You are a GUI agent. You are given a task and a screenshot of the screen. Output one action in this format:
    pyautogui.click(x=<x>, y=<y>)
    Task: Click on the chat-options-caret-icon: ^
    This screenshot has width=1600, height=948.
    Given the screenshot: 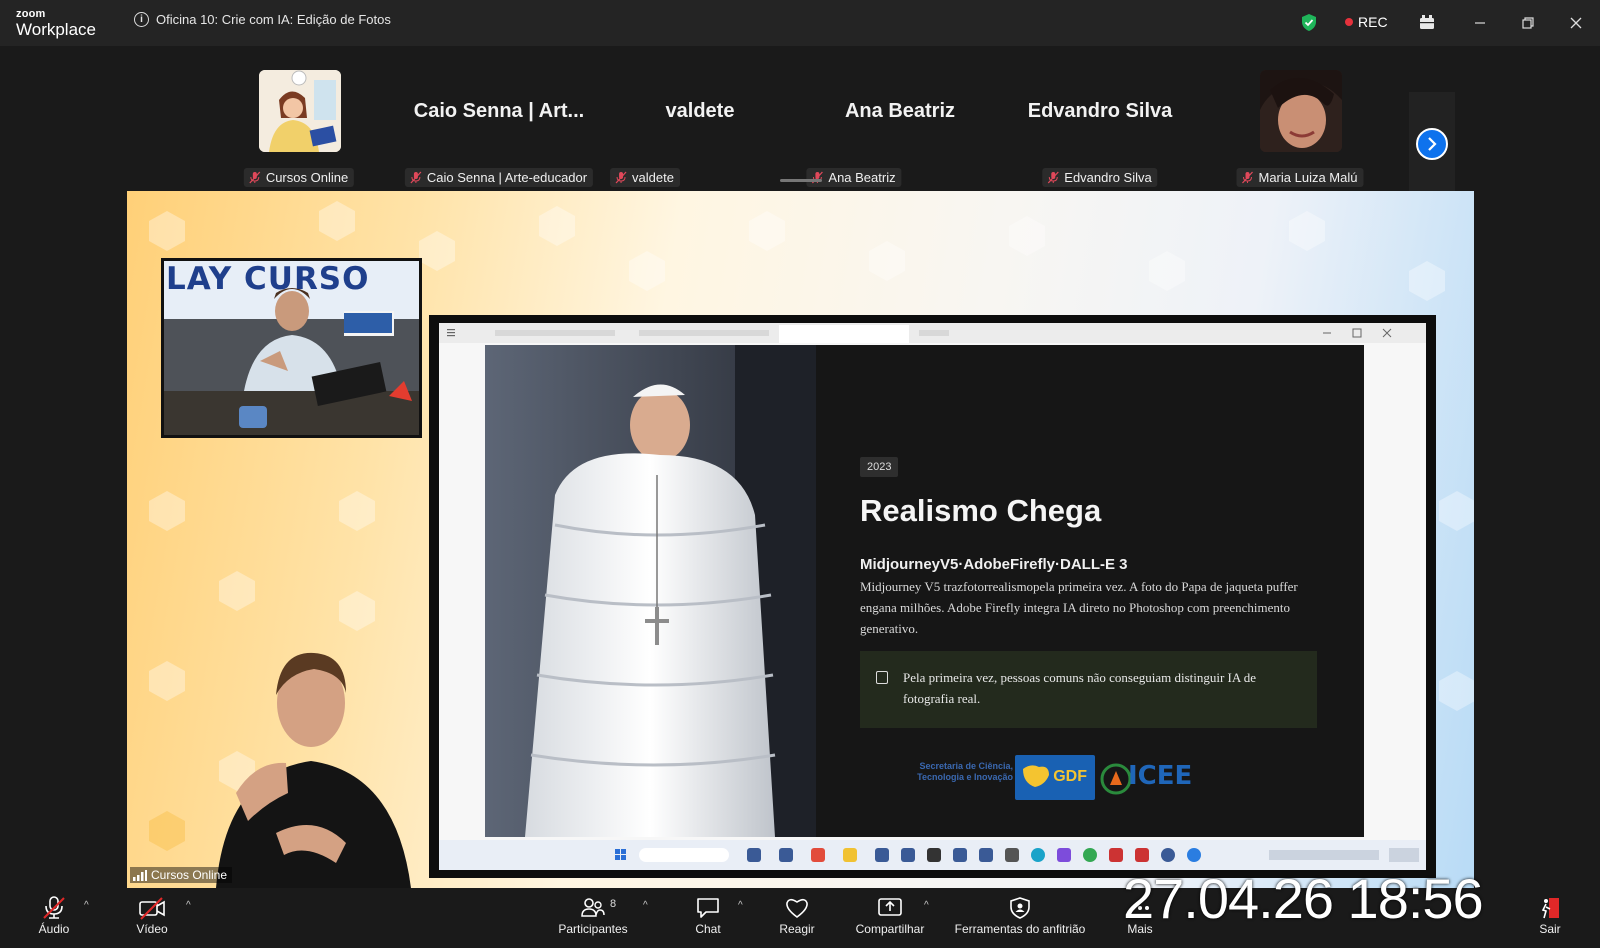 What is the action you would take?
    pyautogui.click(x=740, y=905)
    